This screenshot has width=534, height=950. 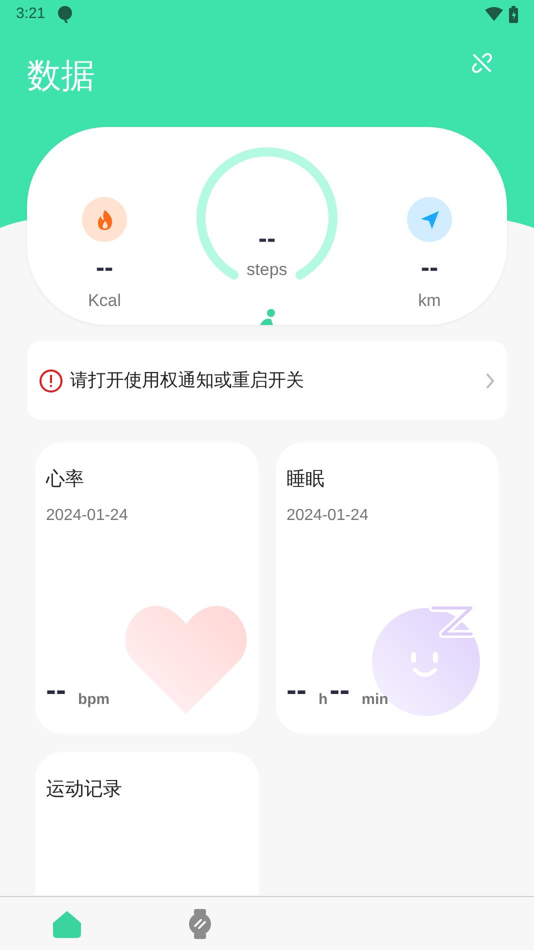 I want to click on card-title: 心率, so click(x=65, y=480).